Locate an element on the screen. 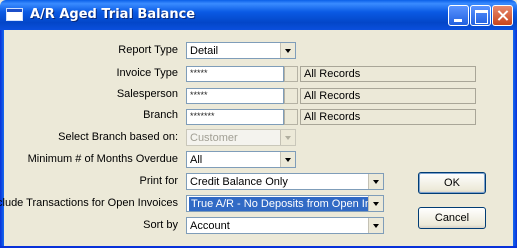 The width and height of the screenshot is (517, 248). select-branch-select: Customer is located at coordinates (241, 137).